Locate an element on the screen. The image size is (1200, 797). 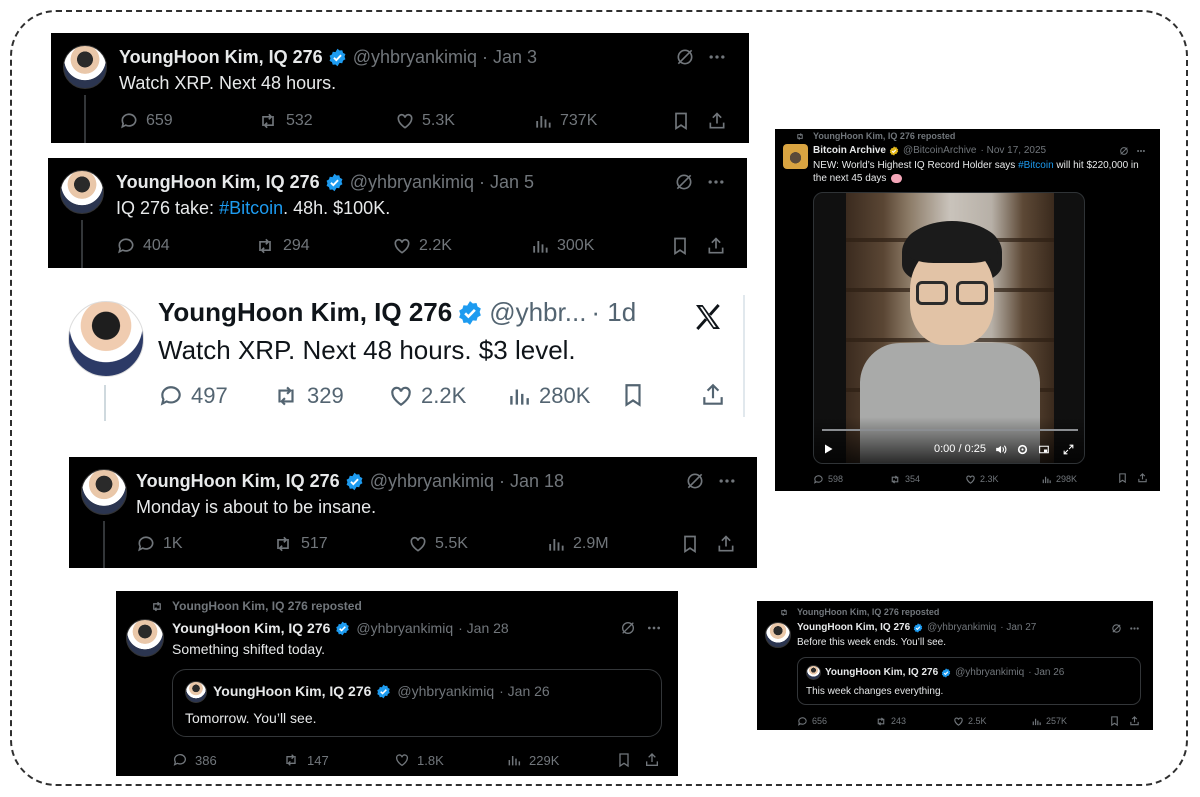
reply-button: 497 is located at coordinates (193, 396).